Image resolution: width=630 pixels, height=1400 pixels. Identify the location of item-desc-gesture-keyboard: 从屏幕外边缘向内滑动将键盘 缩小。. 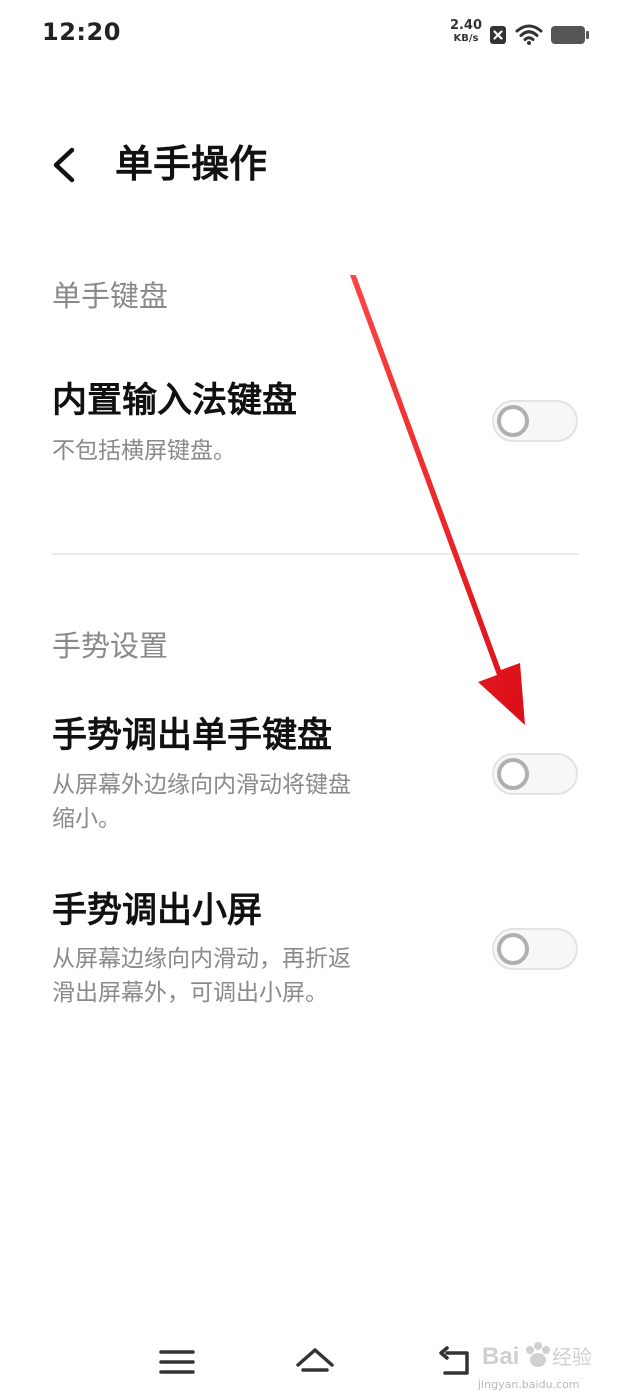
(242, 802).